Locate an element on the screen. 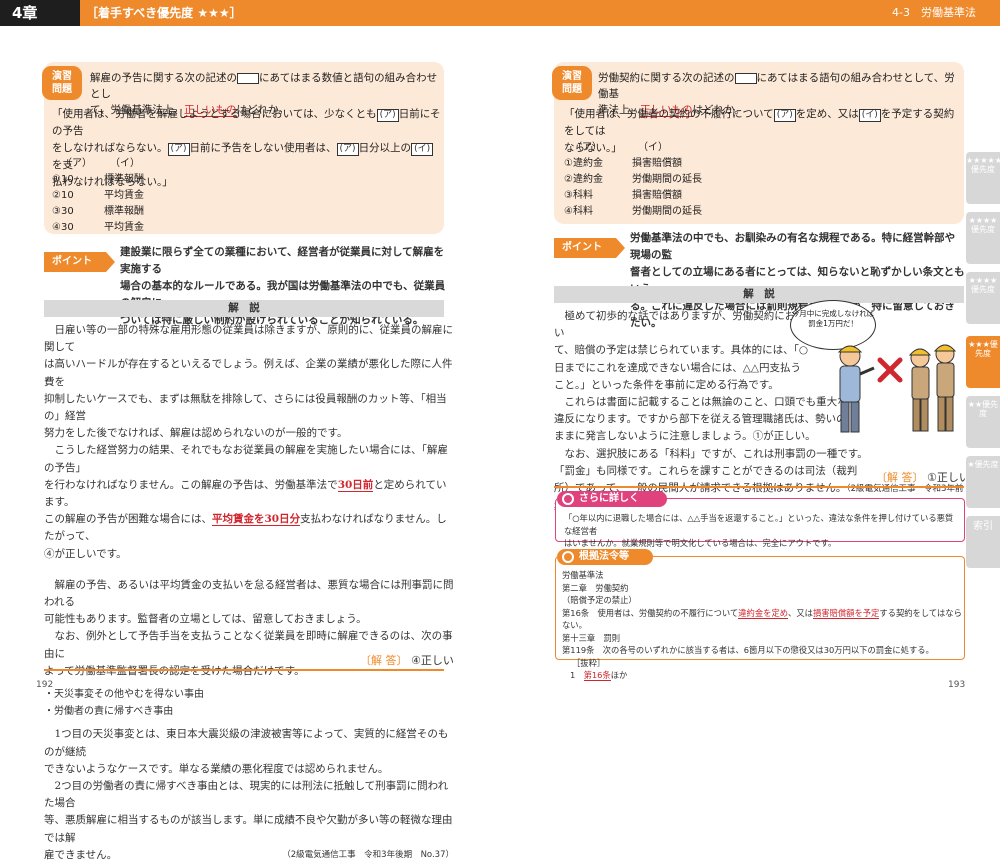  section-title: 4-3 労働基準法 is located at coordinates (934, 12).